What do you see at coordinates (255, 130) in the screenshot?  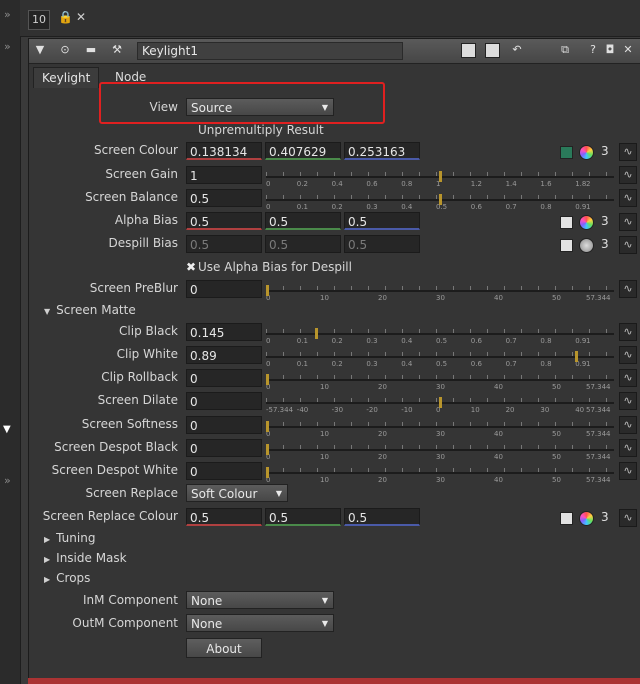 I see `unpremultiply-checkbox: Unpremultiply Result` at bounding box center [255, 130].